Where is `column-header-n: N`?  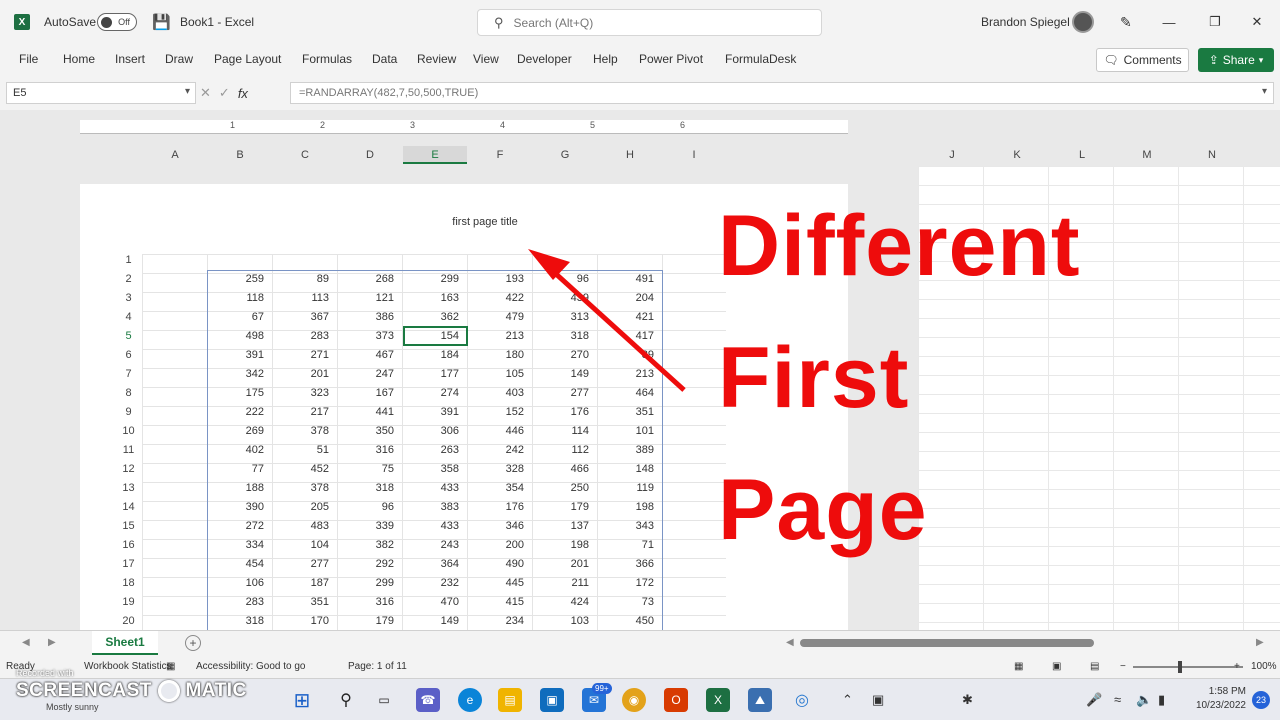
column-header-n: N is located at coordinates (1212, 155).